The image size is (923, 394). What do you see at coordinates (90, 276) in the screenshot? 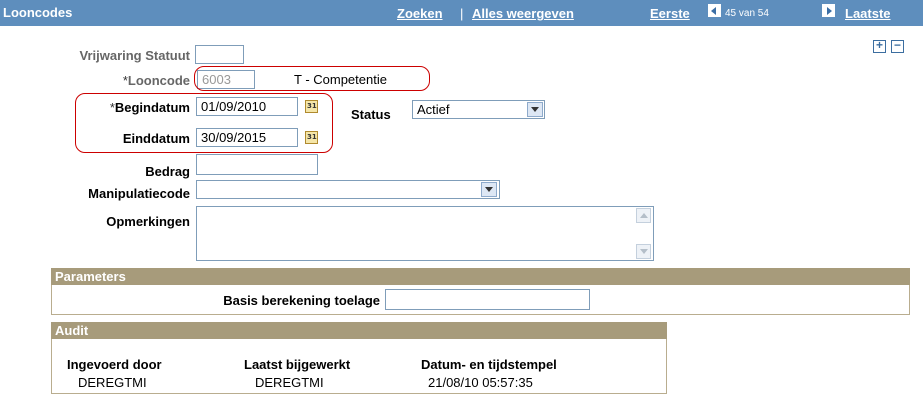
I see `parameters-title: Parameters` at bounding box center [90, 276].